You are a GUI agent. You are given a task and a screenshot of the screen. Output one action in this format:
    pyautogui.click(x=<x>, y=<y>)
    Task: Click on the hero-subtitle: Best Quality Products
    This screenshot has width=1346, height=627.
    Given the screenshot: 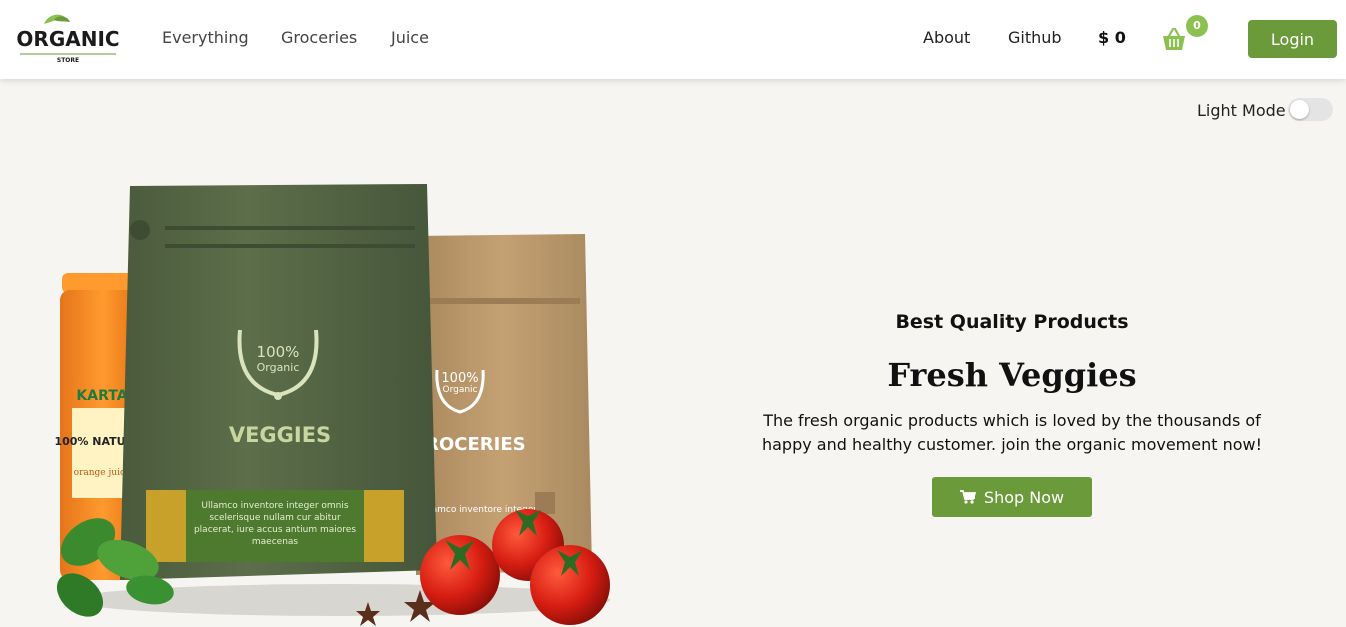 What is the action you would take?
    pyautogui.click(x=1012, y=322)
    